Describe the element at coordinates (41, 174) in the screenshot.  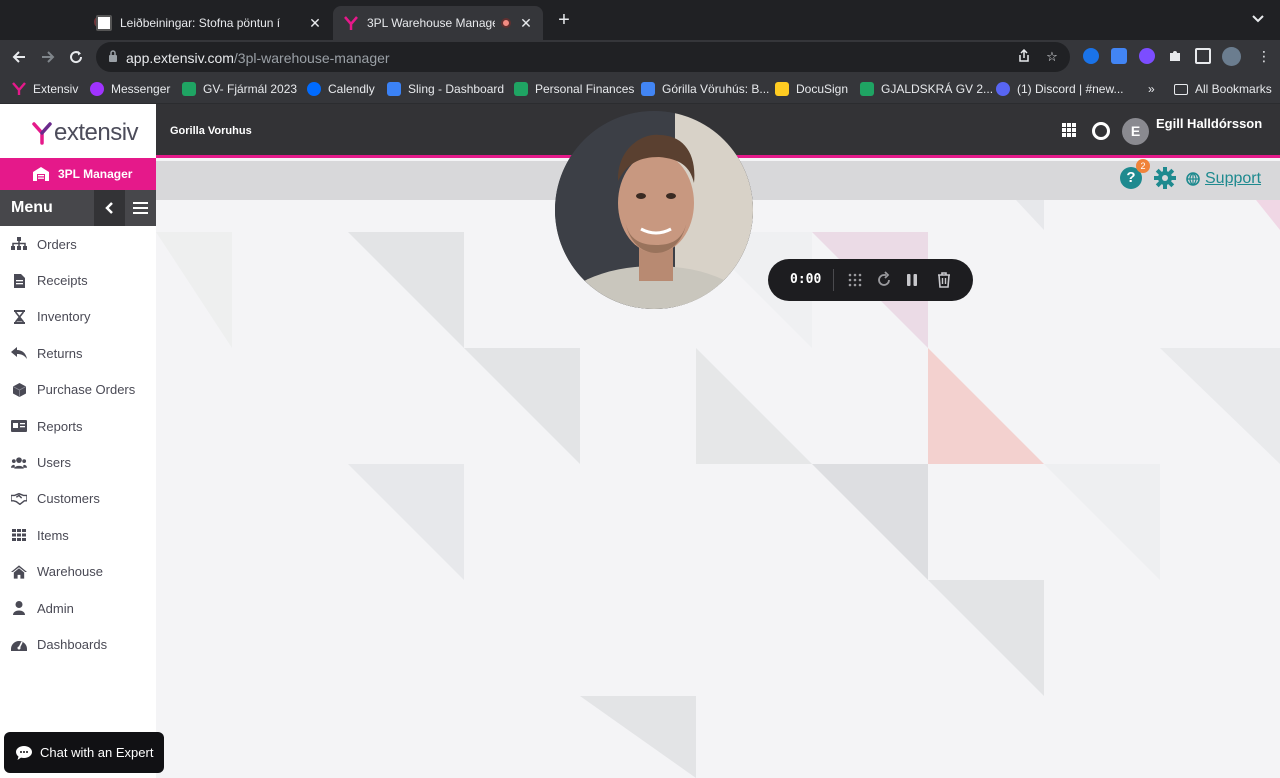
I see `warehouse-icon` at that location.